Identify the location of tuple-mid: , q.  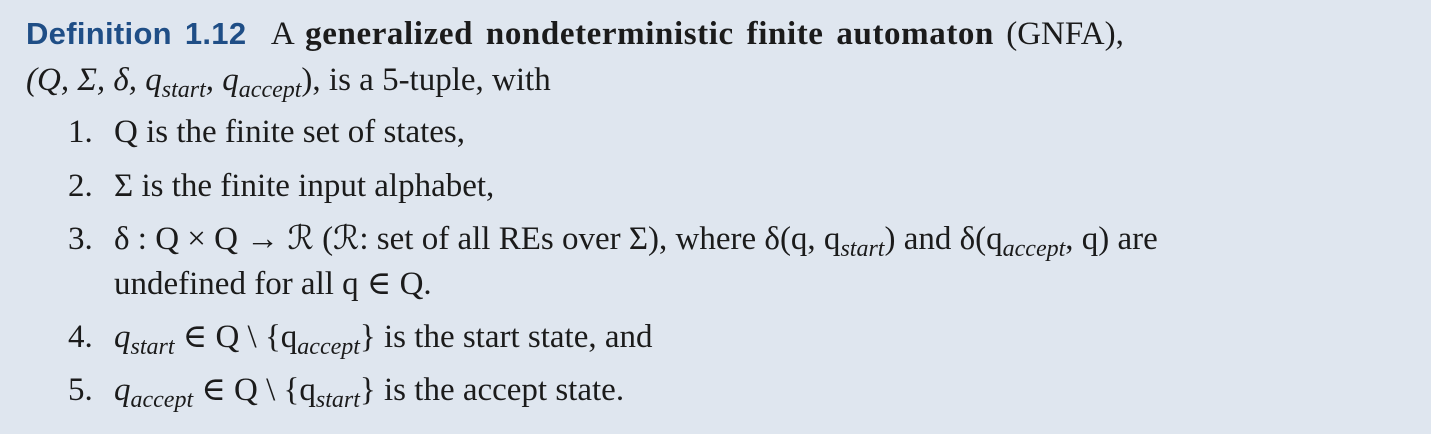
(222, 80).